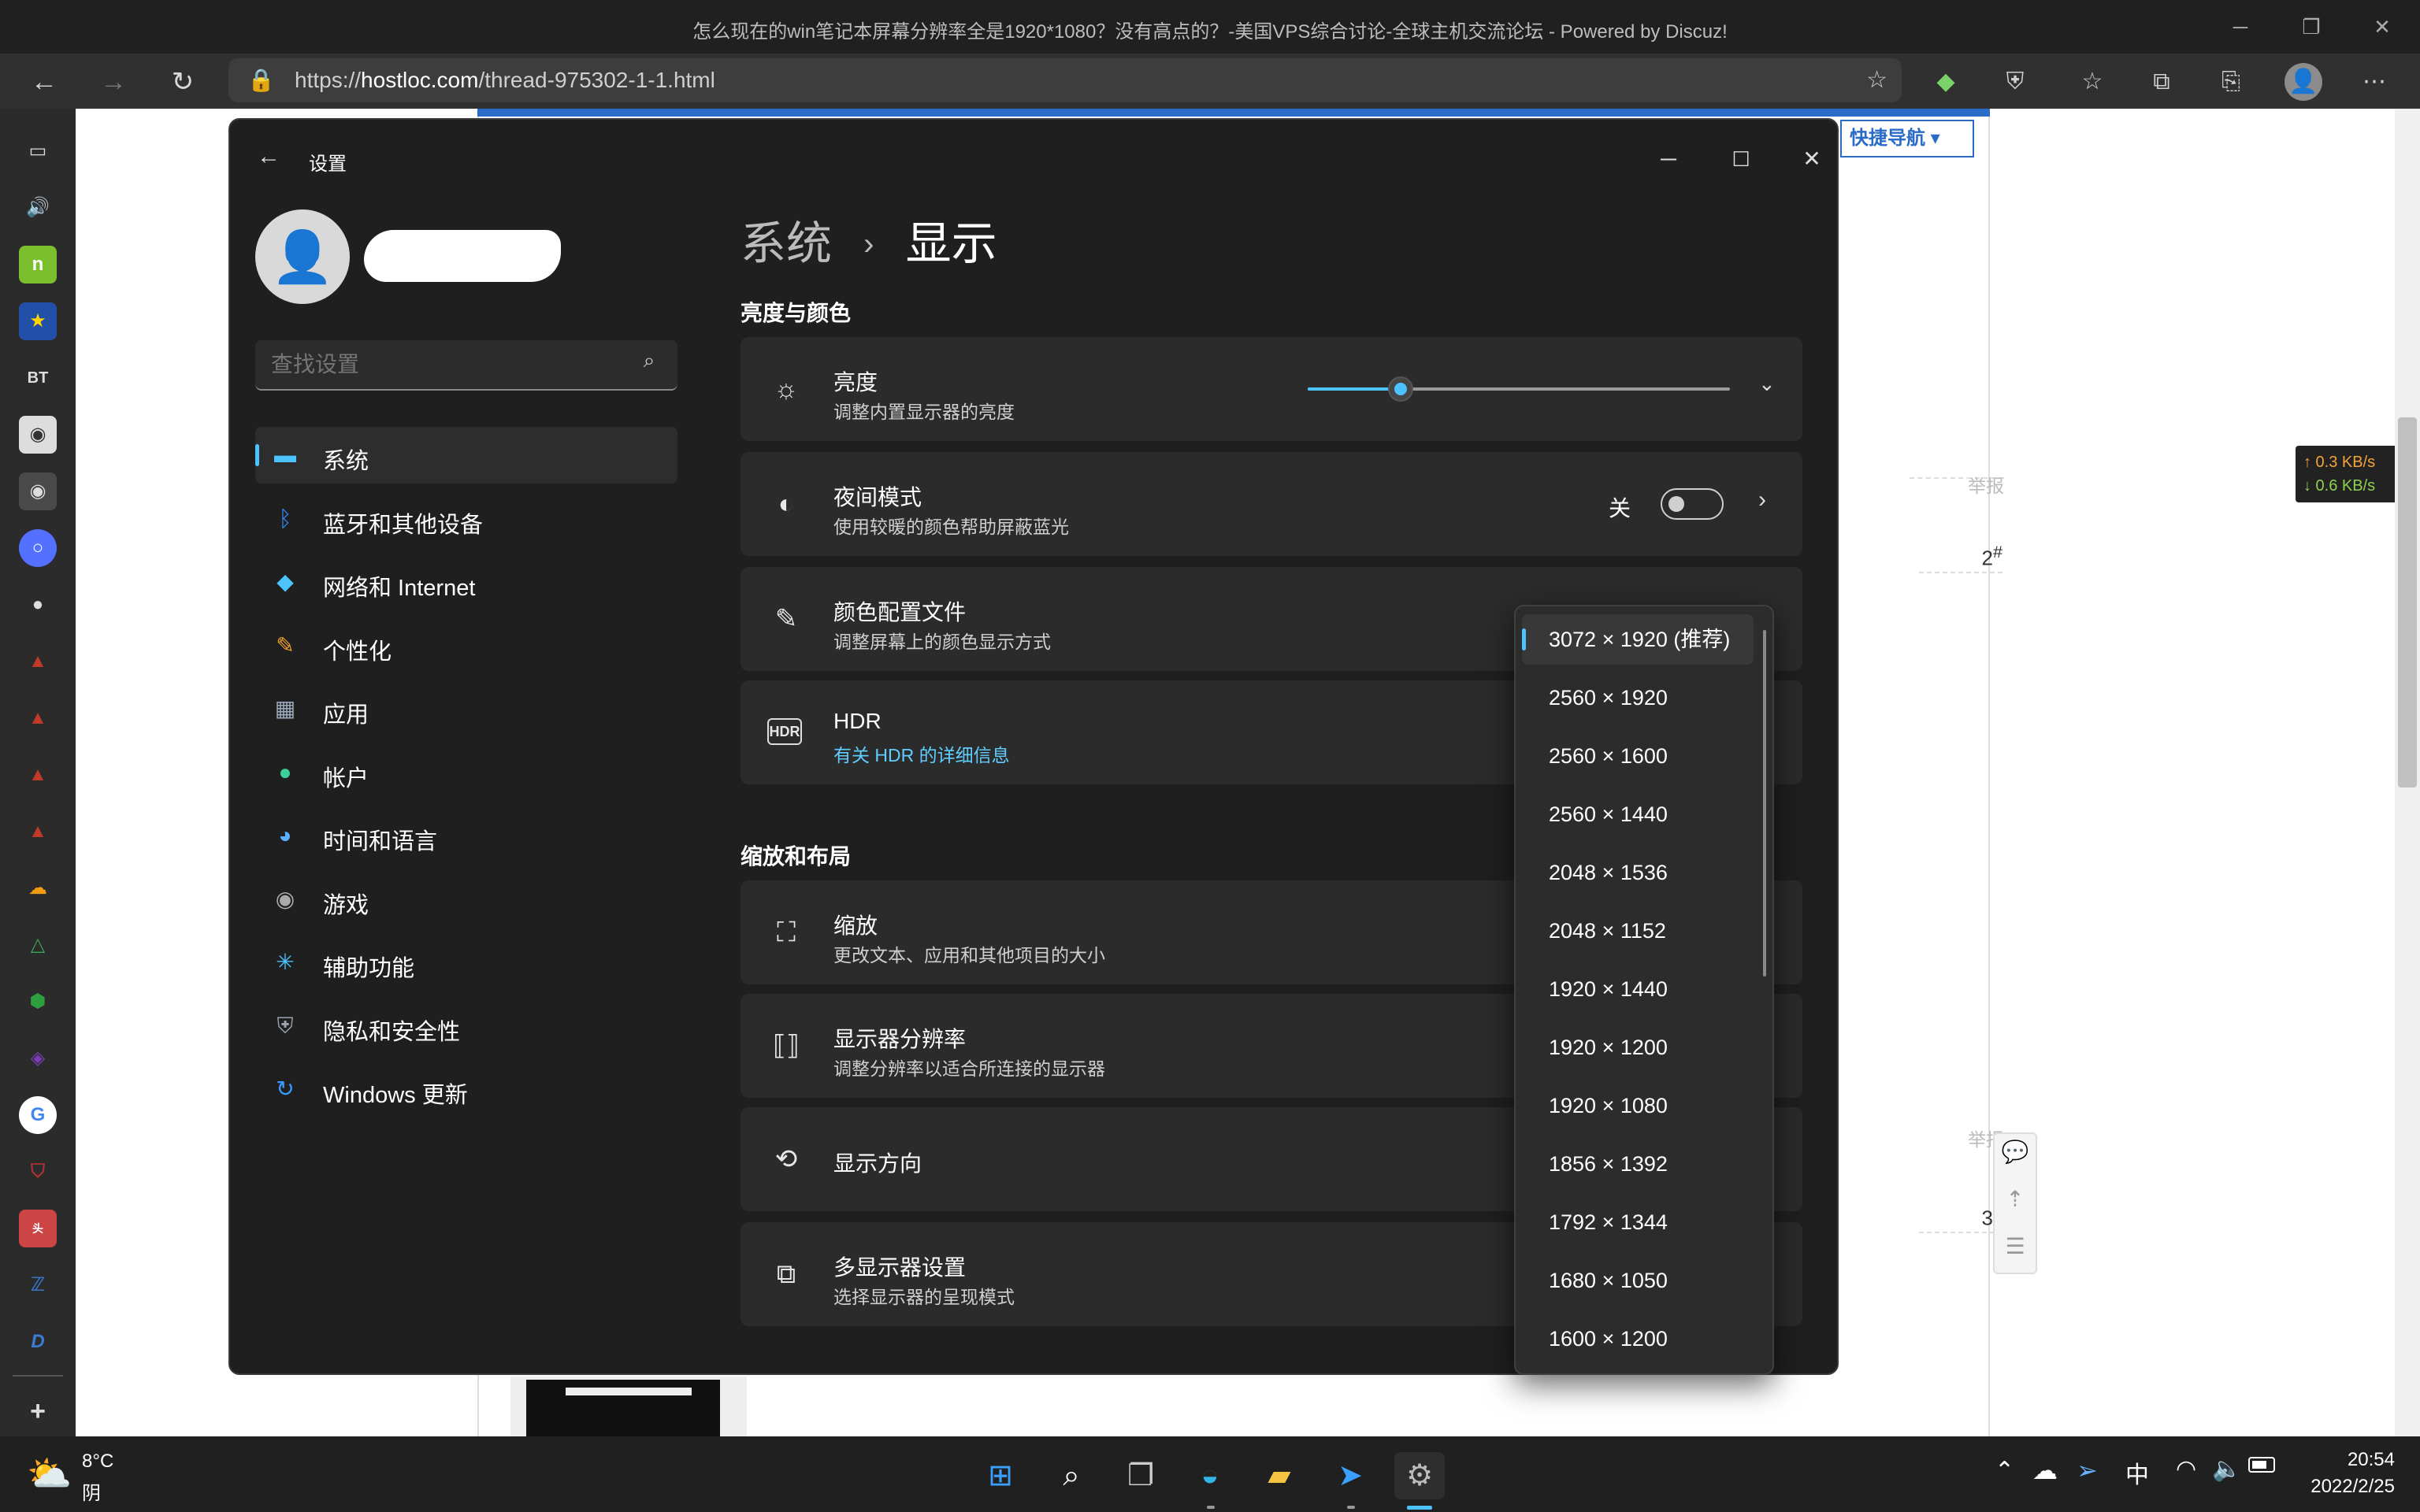 The width and height of the screenshot is (2420, 1512). What do you see at coordinates (2231, 82) in the screenshot?
I see `screenshot-icon: ⎘` at bounding box center [2231, 82].